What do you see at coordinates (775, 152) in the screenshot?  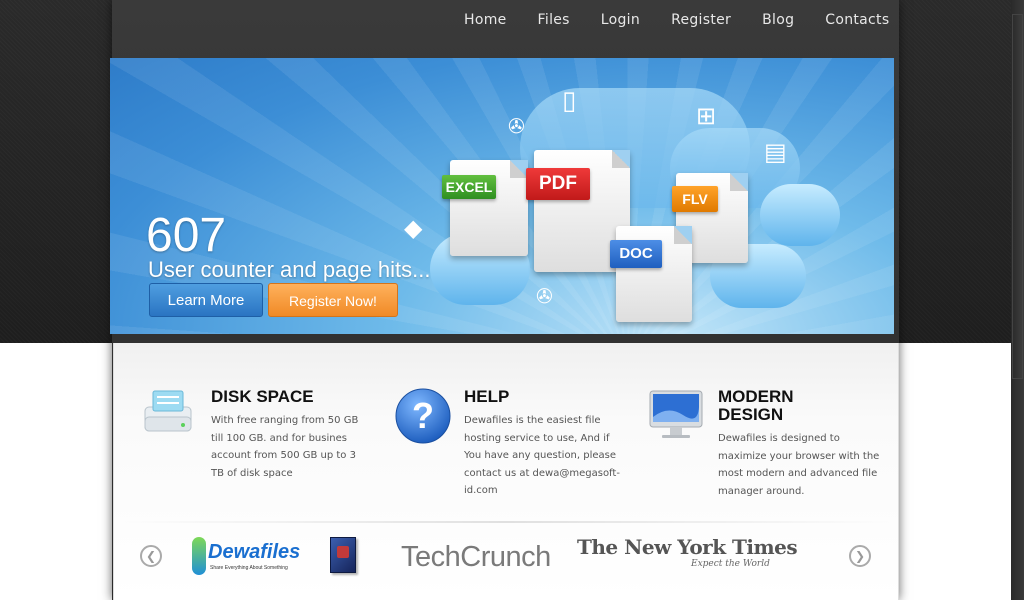 I see `chat-bubble-icon: ▤` at bounding box center [775, 152].